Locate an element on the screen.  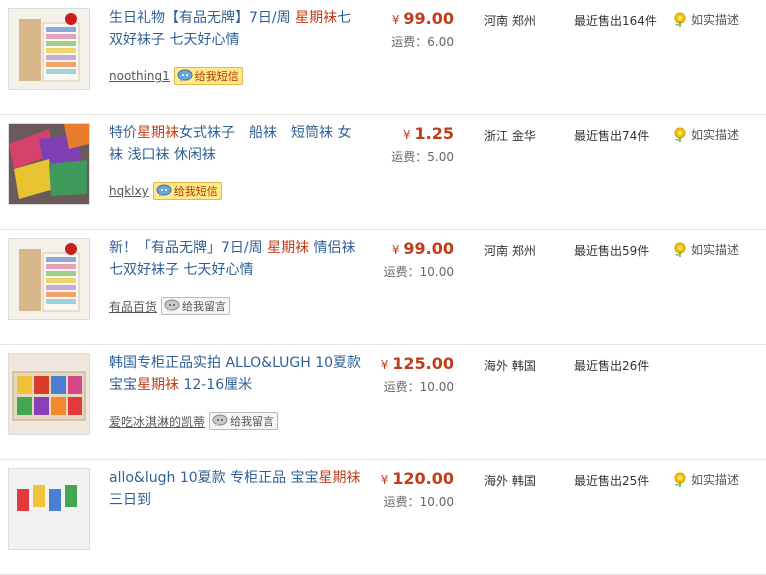
product-title: 新！「有品无牌」7日/周 星期袜 情侣袜 七双好袜子 七天好心情 is located at coordinates (236, 259).